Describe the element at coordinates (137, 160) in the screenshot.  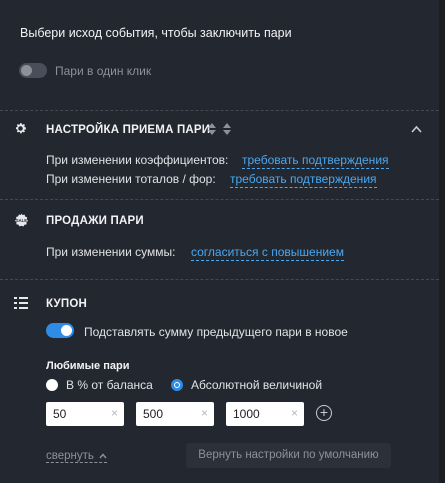
I see `odds-change-label: При изменении коэффициентов:` at that location.